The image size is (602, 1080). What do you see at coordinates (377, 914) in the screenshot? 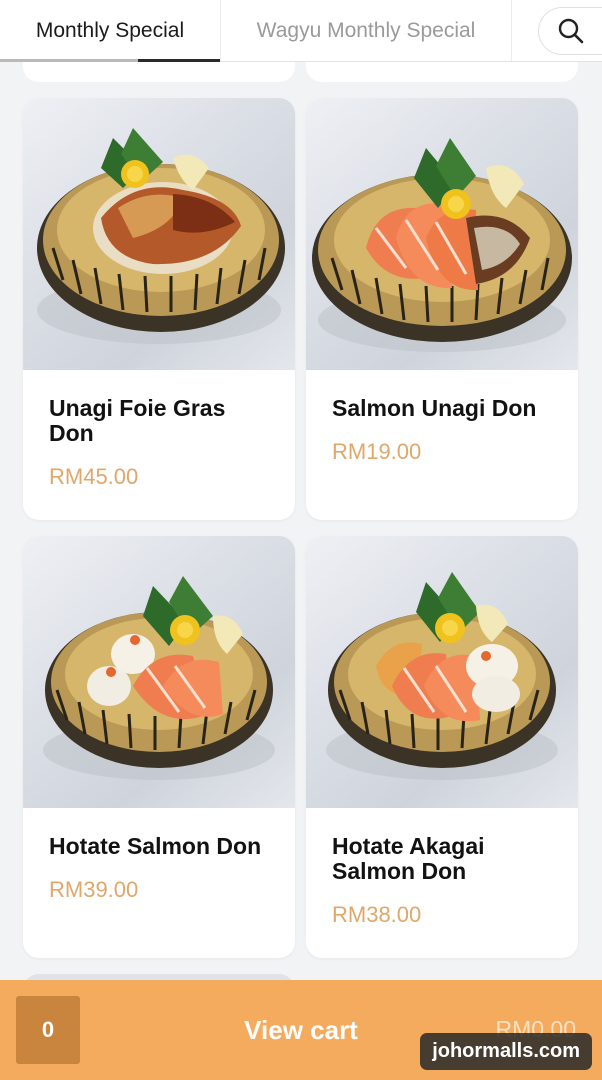
I see `product-price: RM38.00` at bounding box center [377, 914].